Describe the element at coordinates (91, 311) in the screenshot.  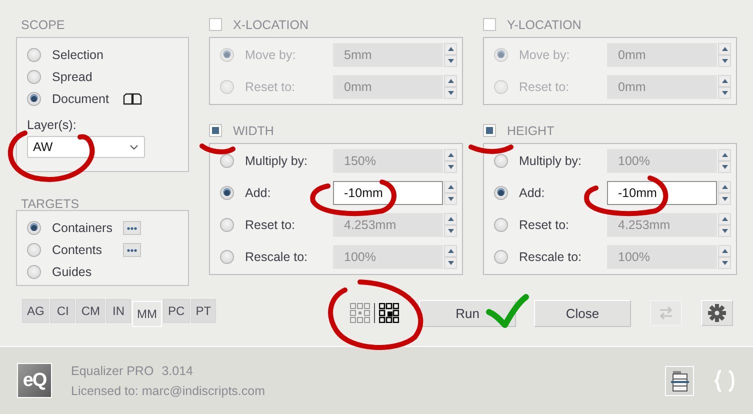
I see `unit-button: CM` at that location.